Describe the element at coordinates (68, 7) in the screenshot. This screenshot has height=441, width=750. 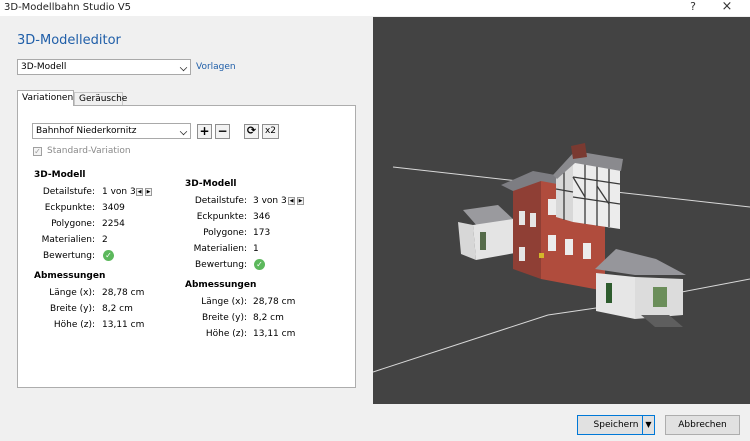
I see `window-title: 3D-Modellbahn Studio V5` at that location.